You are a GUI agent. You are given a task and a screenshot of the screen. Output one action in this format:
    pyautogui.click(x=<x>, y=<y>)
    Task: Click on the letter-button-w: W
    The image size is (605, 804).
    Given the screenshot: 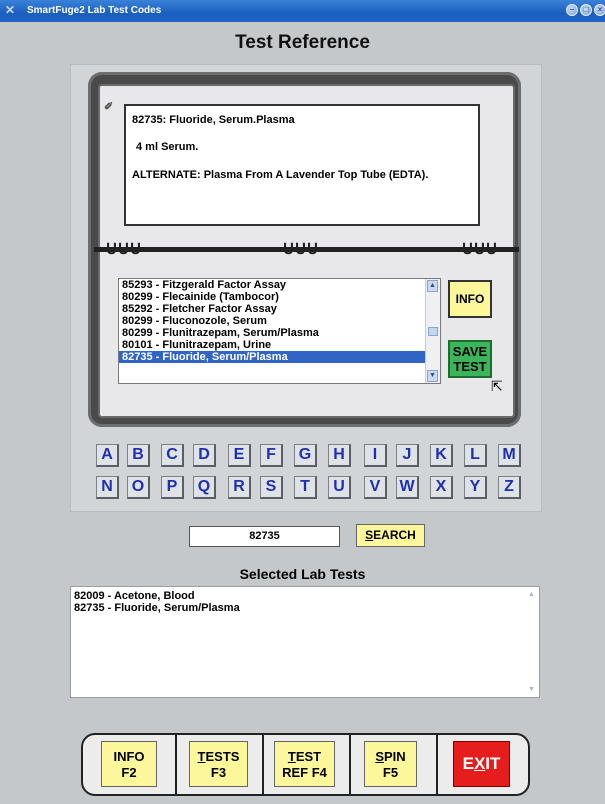 What is the action you would take?
    pyautogui.click(x=407, y=487)
    